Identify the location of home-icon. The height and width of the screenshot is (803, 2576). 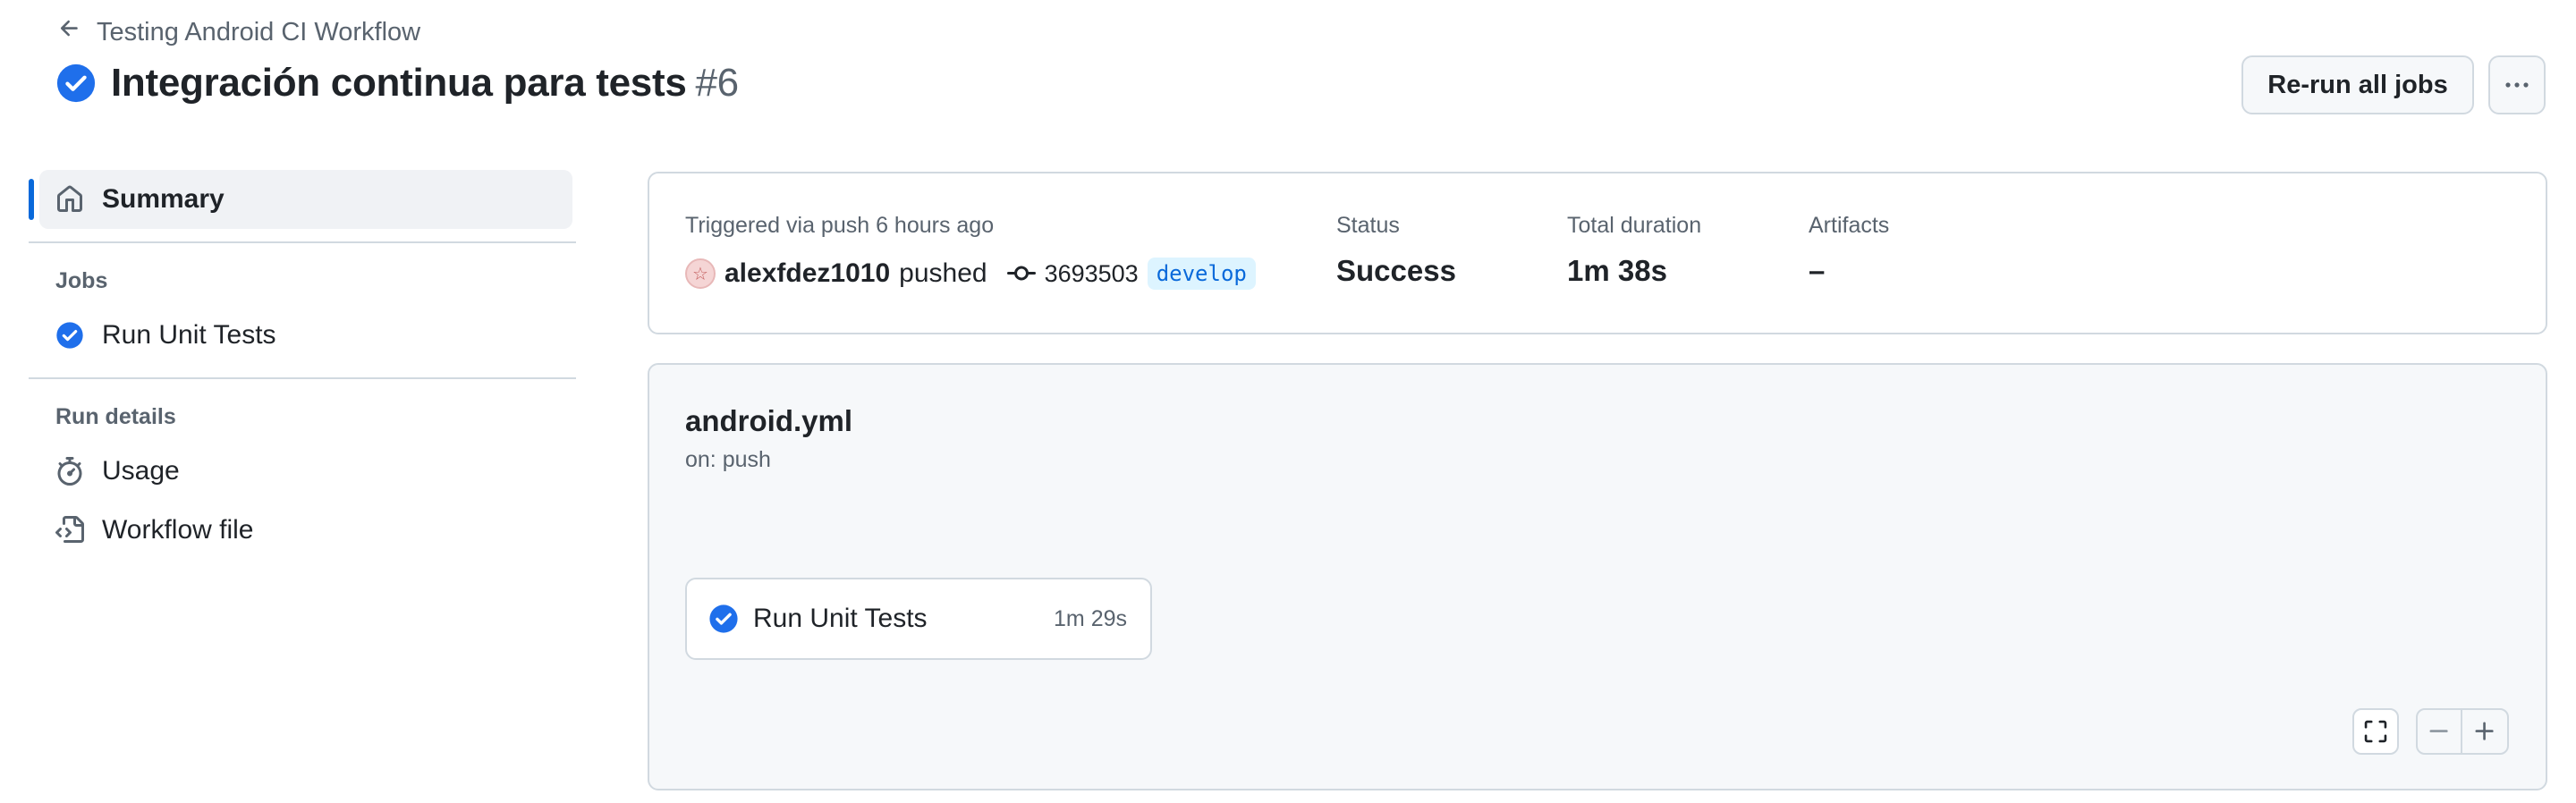
(69, 198).